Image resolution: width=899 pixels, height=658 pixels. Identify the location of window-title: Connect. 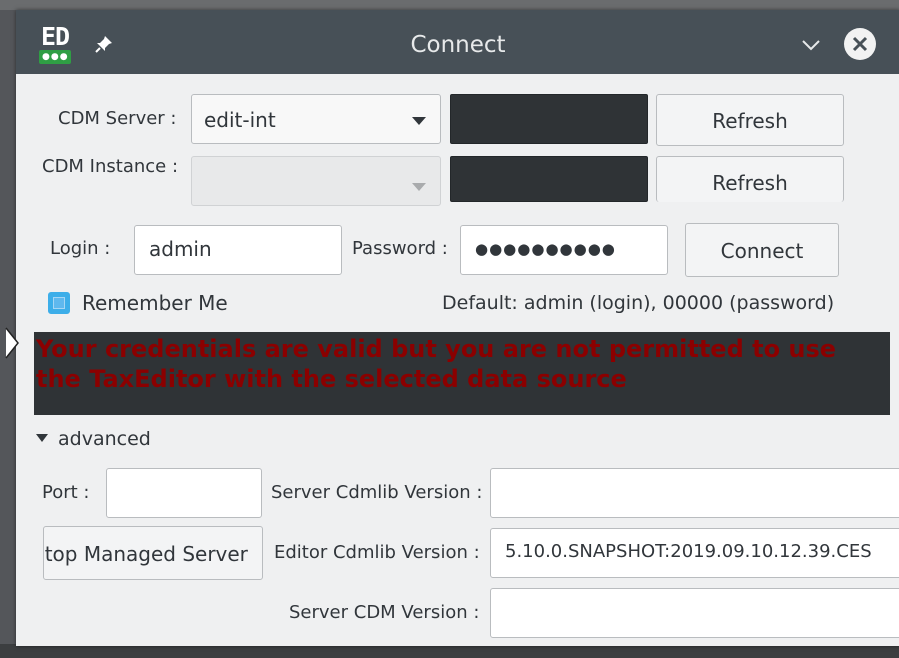
(458, 45).